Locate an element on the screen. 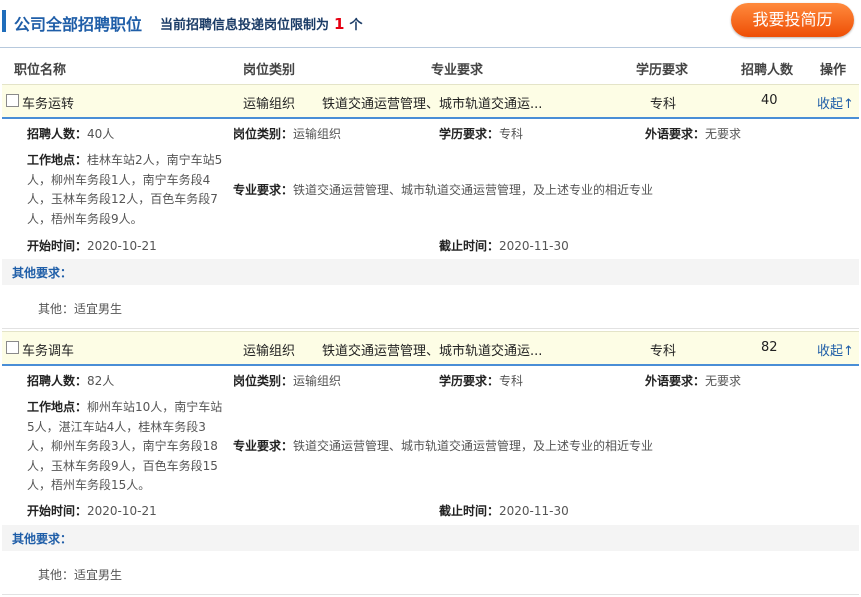 This screenshot has width=861, height=597. job-name: 车务运转 is located at coordinates (48, 104).